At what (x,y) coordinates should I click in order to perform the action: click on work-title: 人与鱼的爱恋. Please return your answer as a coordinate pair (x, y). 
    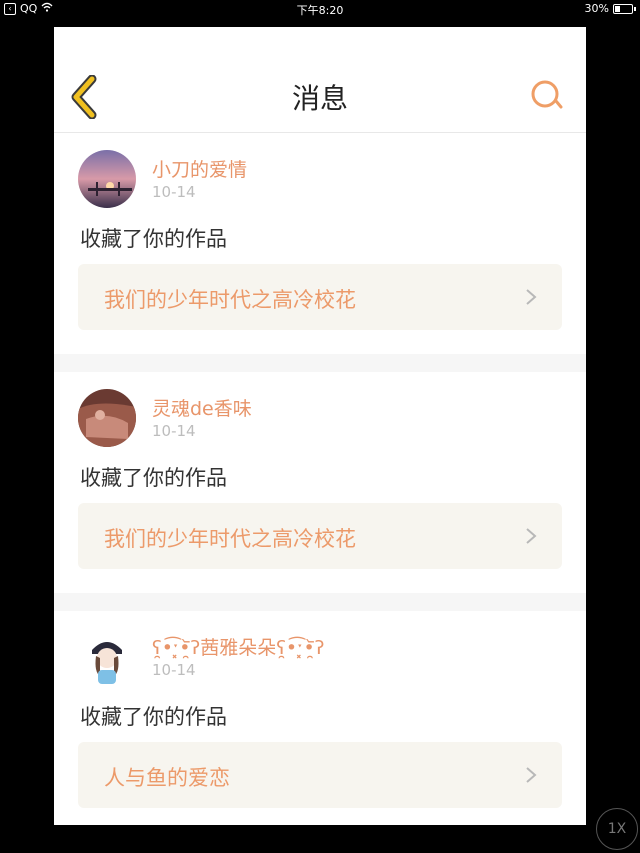
    Looking at the image, I should click on (167, 778).